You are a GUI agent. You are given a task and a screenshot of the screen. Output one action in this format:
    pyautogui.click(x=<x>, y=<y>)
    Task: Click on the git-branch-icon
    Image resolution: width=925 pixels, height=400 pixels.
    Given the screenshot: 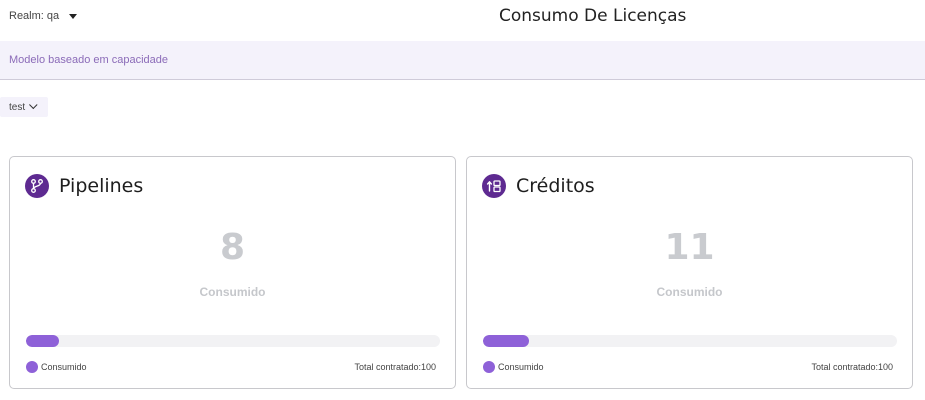 What is the action you would take?
    pyautogui.click(x=37, y=186)
    